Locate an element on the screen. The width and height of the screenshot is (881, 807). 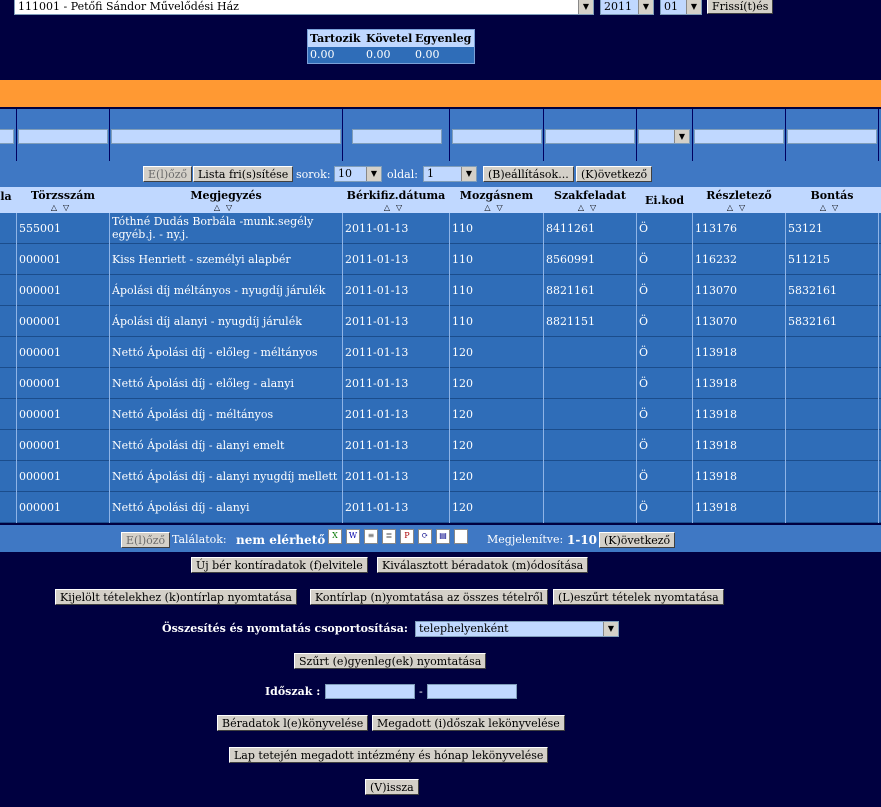
column-header-szakfeladat: Szakfeladat △▽ is located at coordinates (590, 202).